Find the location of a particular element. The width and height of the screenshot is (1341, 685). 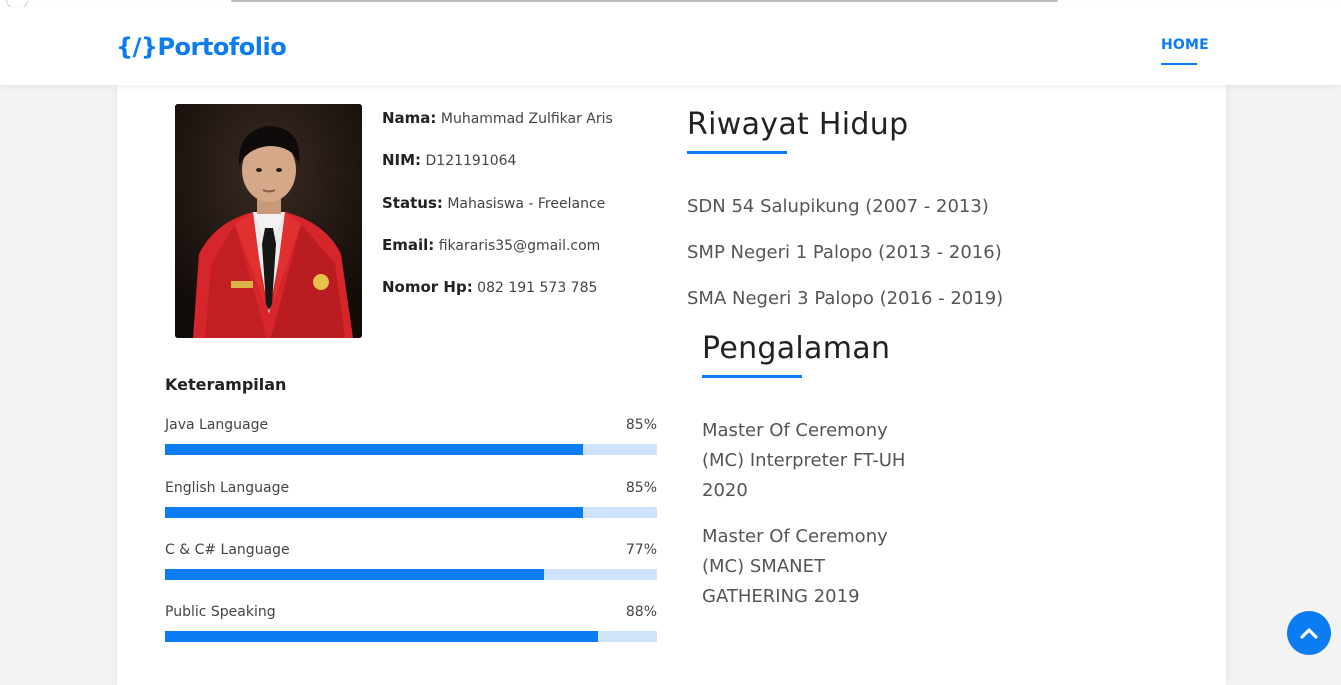

riwayat-title: Riwayat Hidup is located at coordinates (798, 124).